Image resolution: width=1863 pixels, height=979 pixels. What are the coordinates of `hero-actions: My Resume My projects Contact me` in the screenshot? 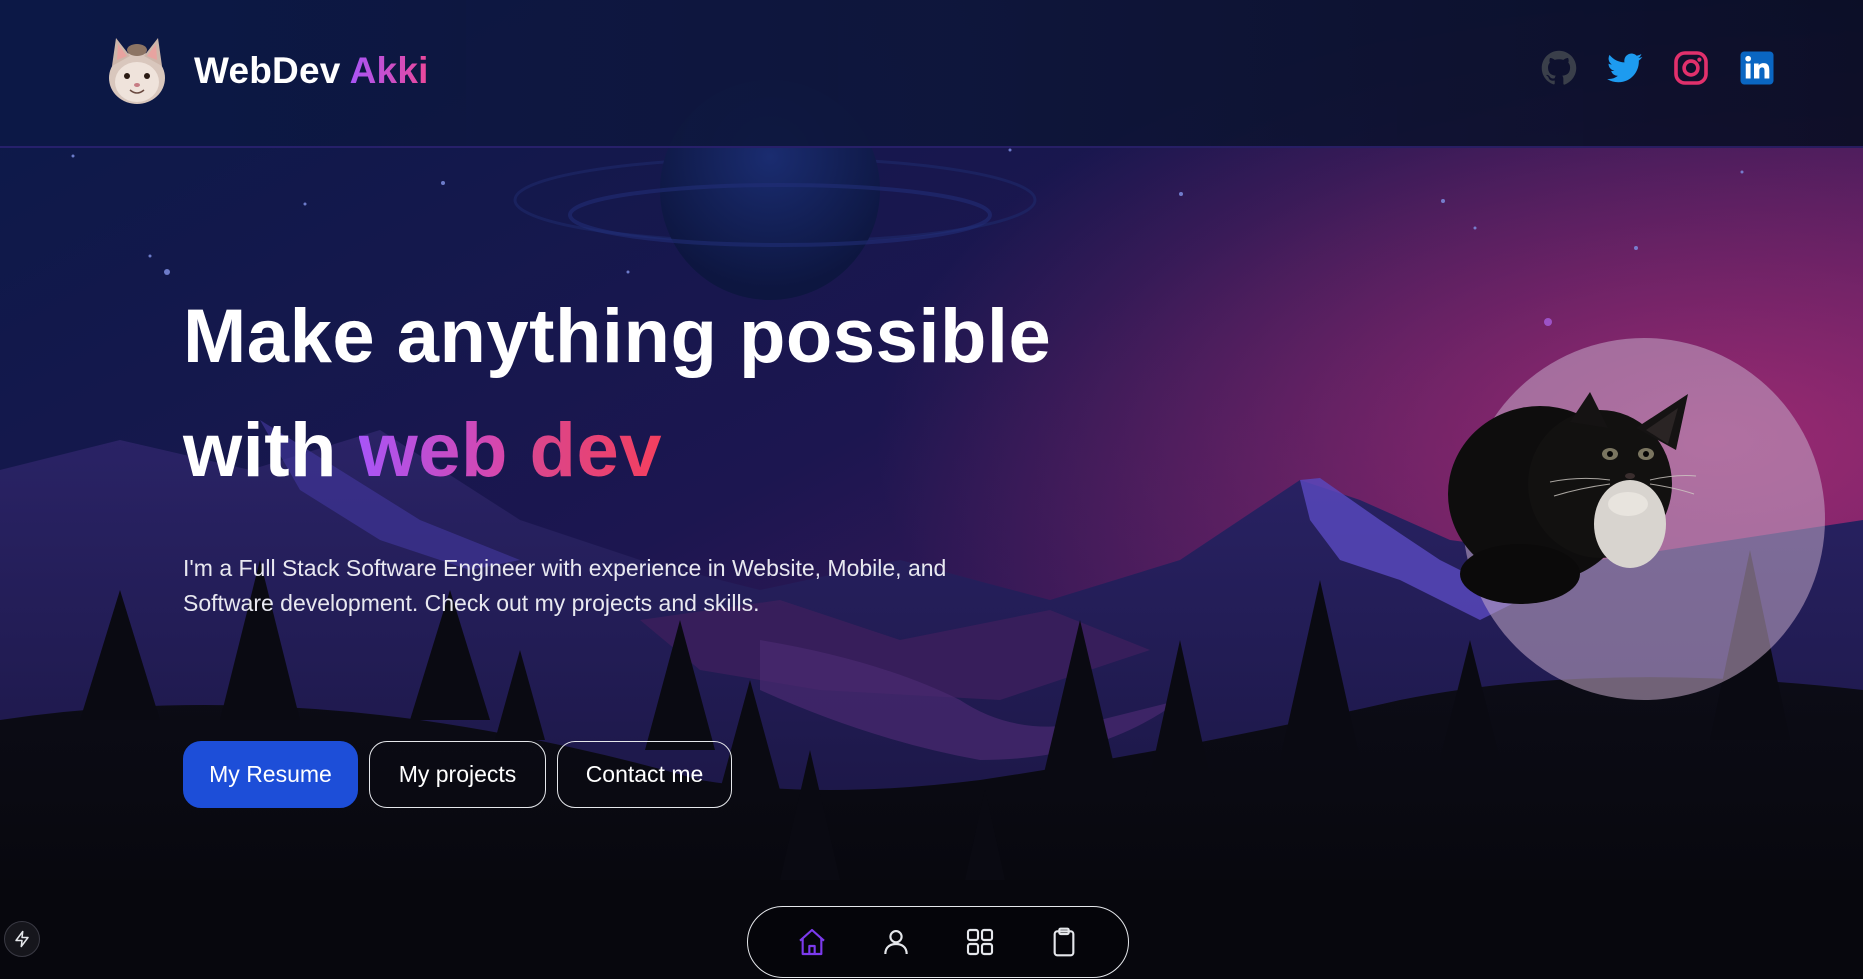 It's located at (457, 774).